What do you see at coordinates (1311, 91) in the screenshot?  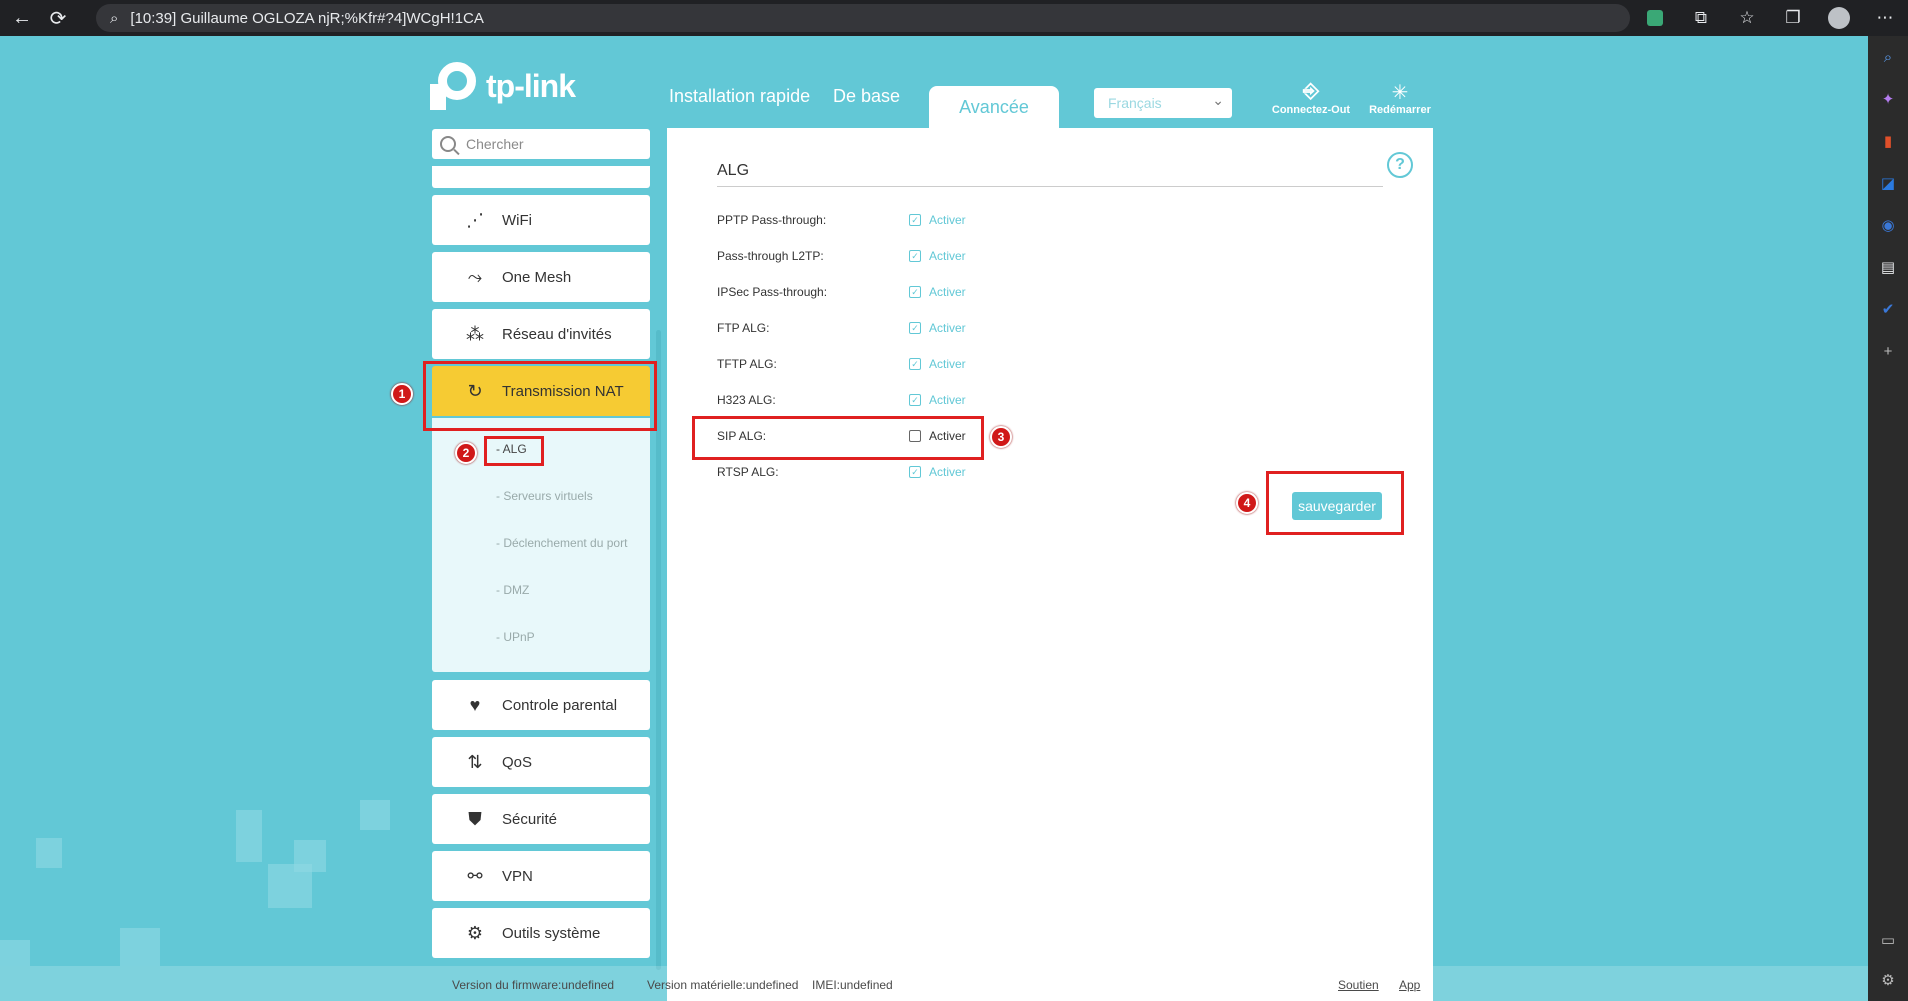 I see `logout-icon: ⎆` at bounding box center [1311, 91].